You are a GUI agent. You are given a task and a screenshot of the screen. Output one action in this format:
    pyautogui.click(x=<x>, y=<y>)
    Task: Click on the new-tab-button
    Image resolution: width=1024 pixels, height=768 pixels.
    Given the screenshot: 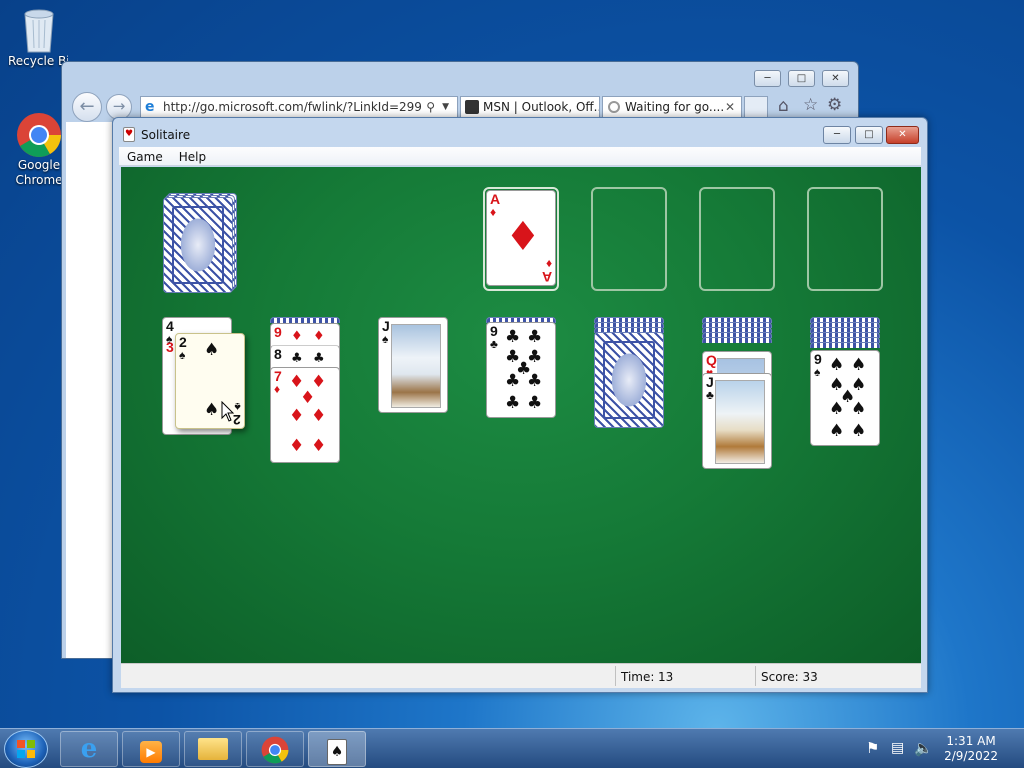 What is the action you would take?
    pyautogui.click(x=756, y=107)
    